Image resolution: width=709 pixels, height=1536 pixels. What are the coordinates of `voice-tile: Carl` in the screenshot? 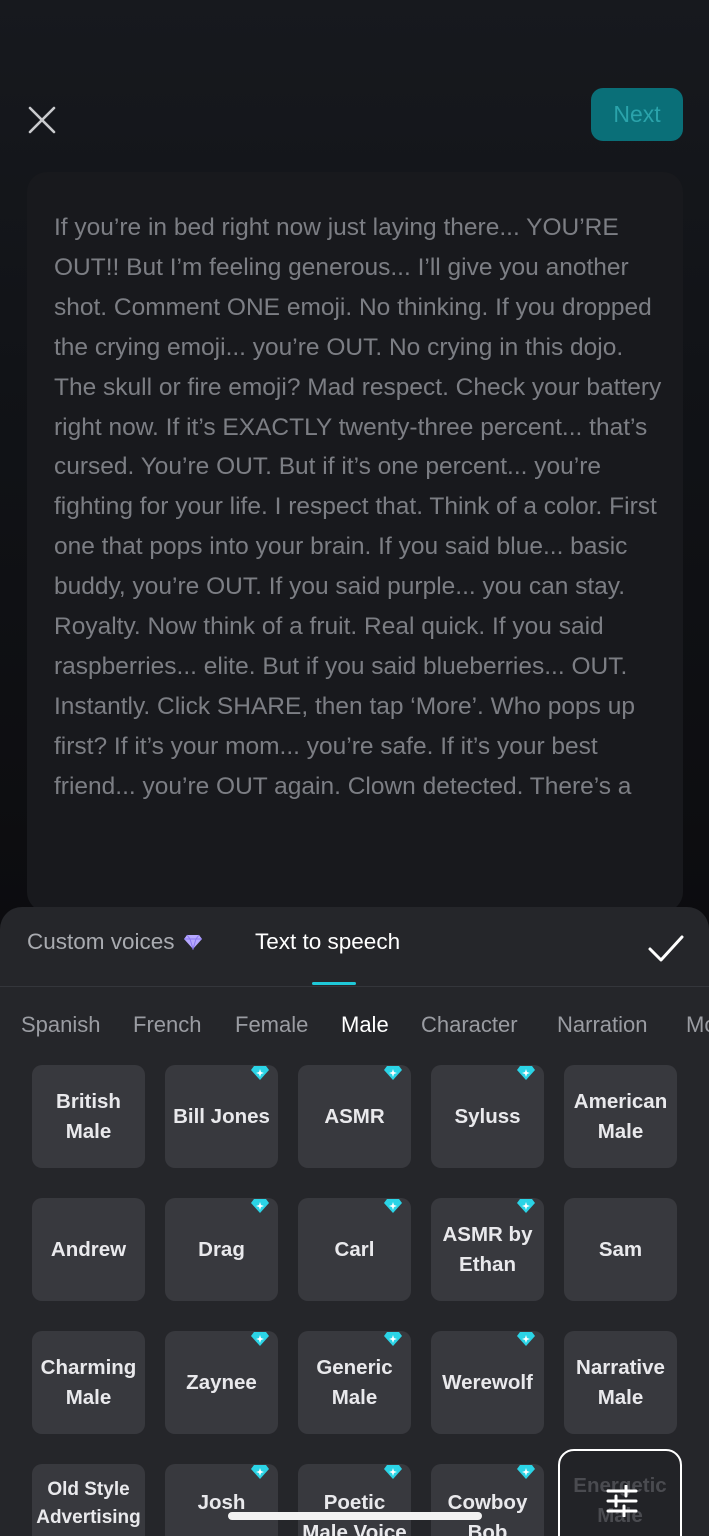 It's located at (354, 1249).